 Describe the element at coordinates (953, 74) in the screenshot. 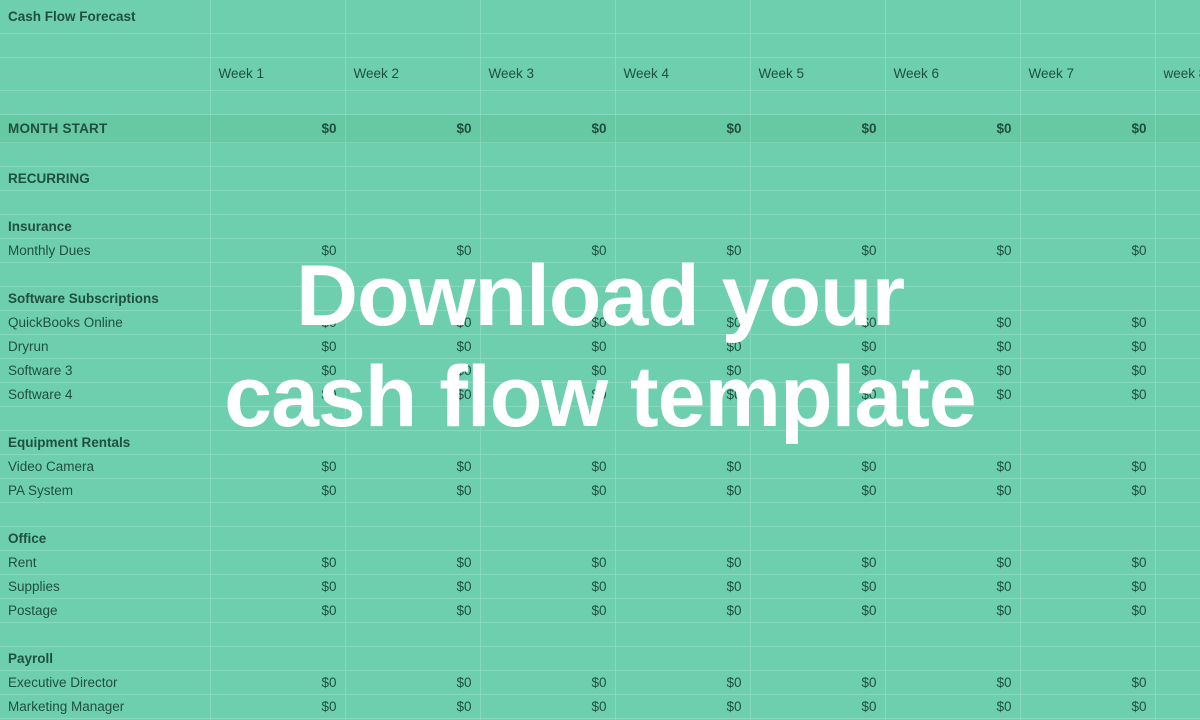

I see `column-header-week-6: Week 6` at that location.